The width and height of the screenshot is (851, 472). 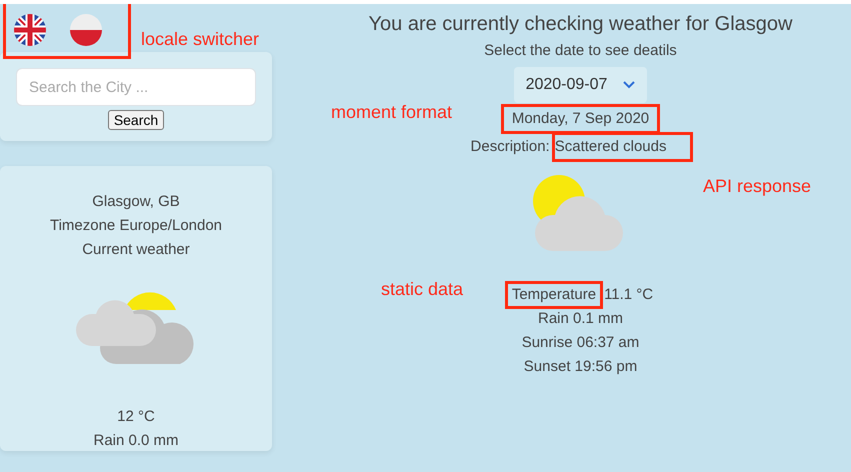 What do you see at coordinates (580, 318) in the screenshot?
I see `detail-text: Rain 0.1 mm` at bounding box center [580, 318].